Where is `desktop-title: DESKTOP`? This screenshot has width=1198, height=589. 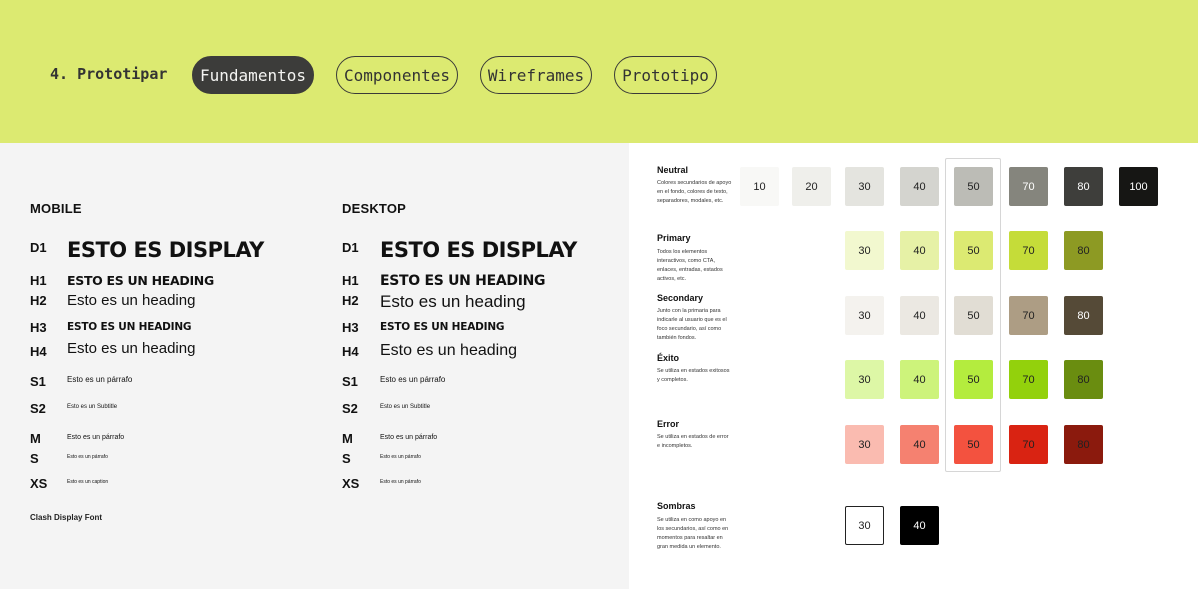
desktop-title: DESKTOP is located at coordinates (374, 208).